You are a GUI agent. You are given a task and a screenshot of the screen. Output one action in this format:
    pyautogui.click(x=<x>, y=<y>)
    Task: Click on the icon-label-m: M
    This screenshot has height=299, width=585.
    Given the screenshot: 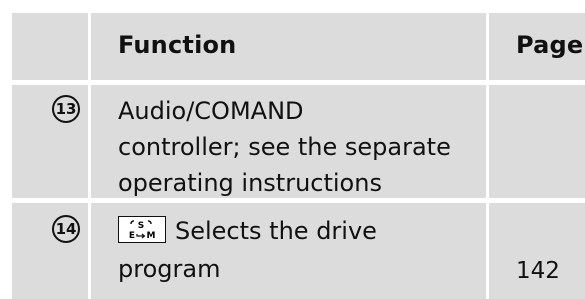 What is the action you would take?
    pyautogui.click(x=151, y=236)
    